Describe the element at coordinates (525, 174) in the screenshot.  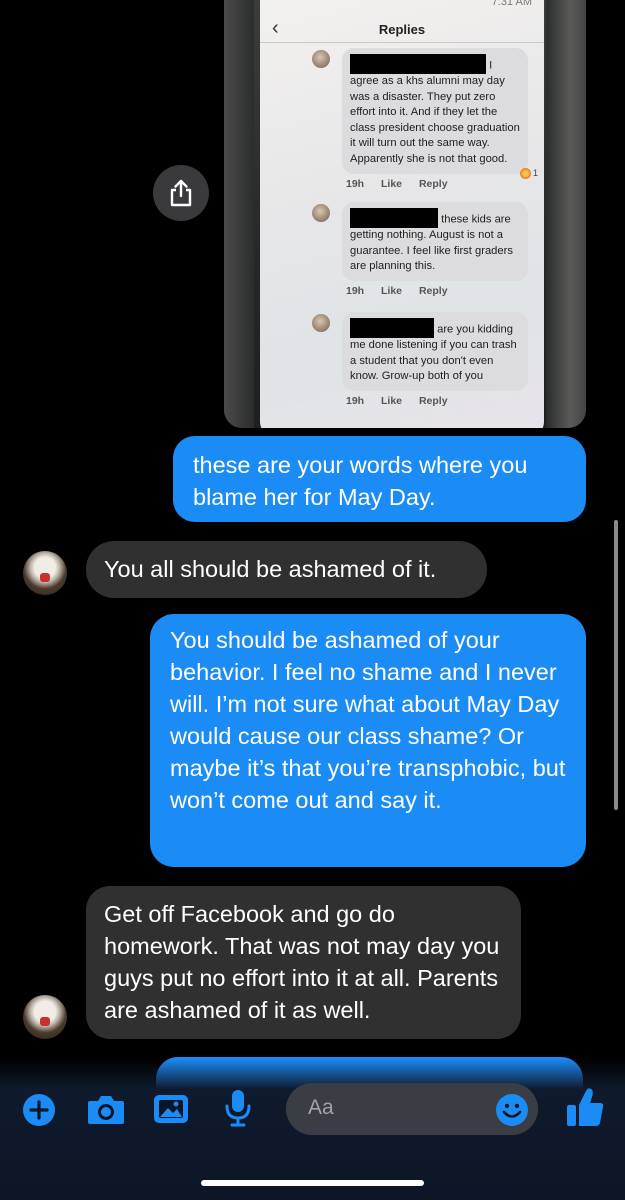
I see `haha-reaction-icon` at that location.